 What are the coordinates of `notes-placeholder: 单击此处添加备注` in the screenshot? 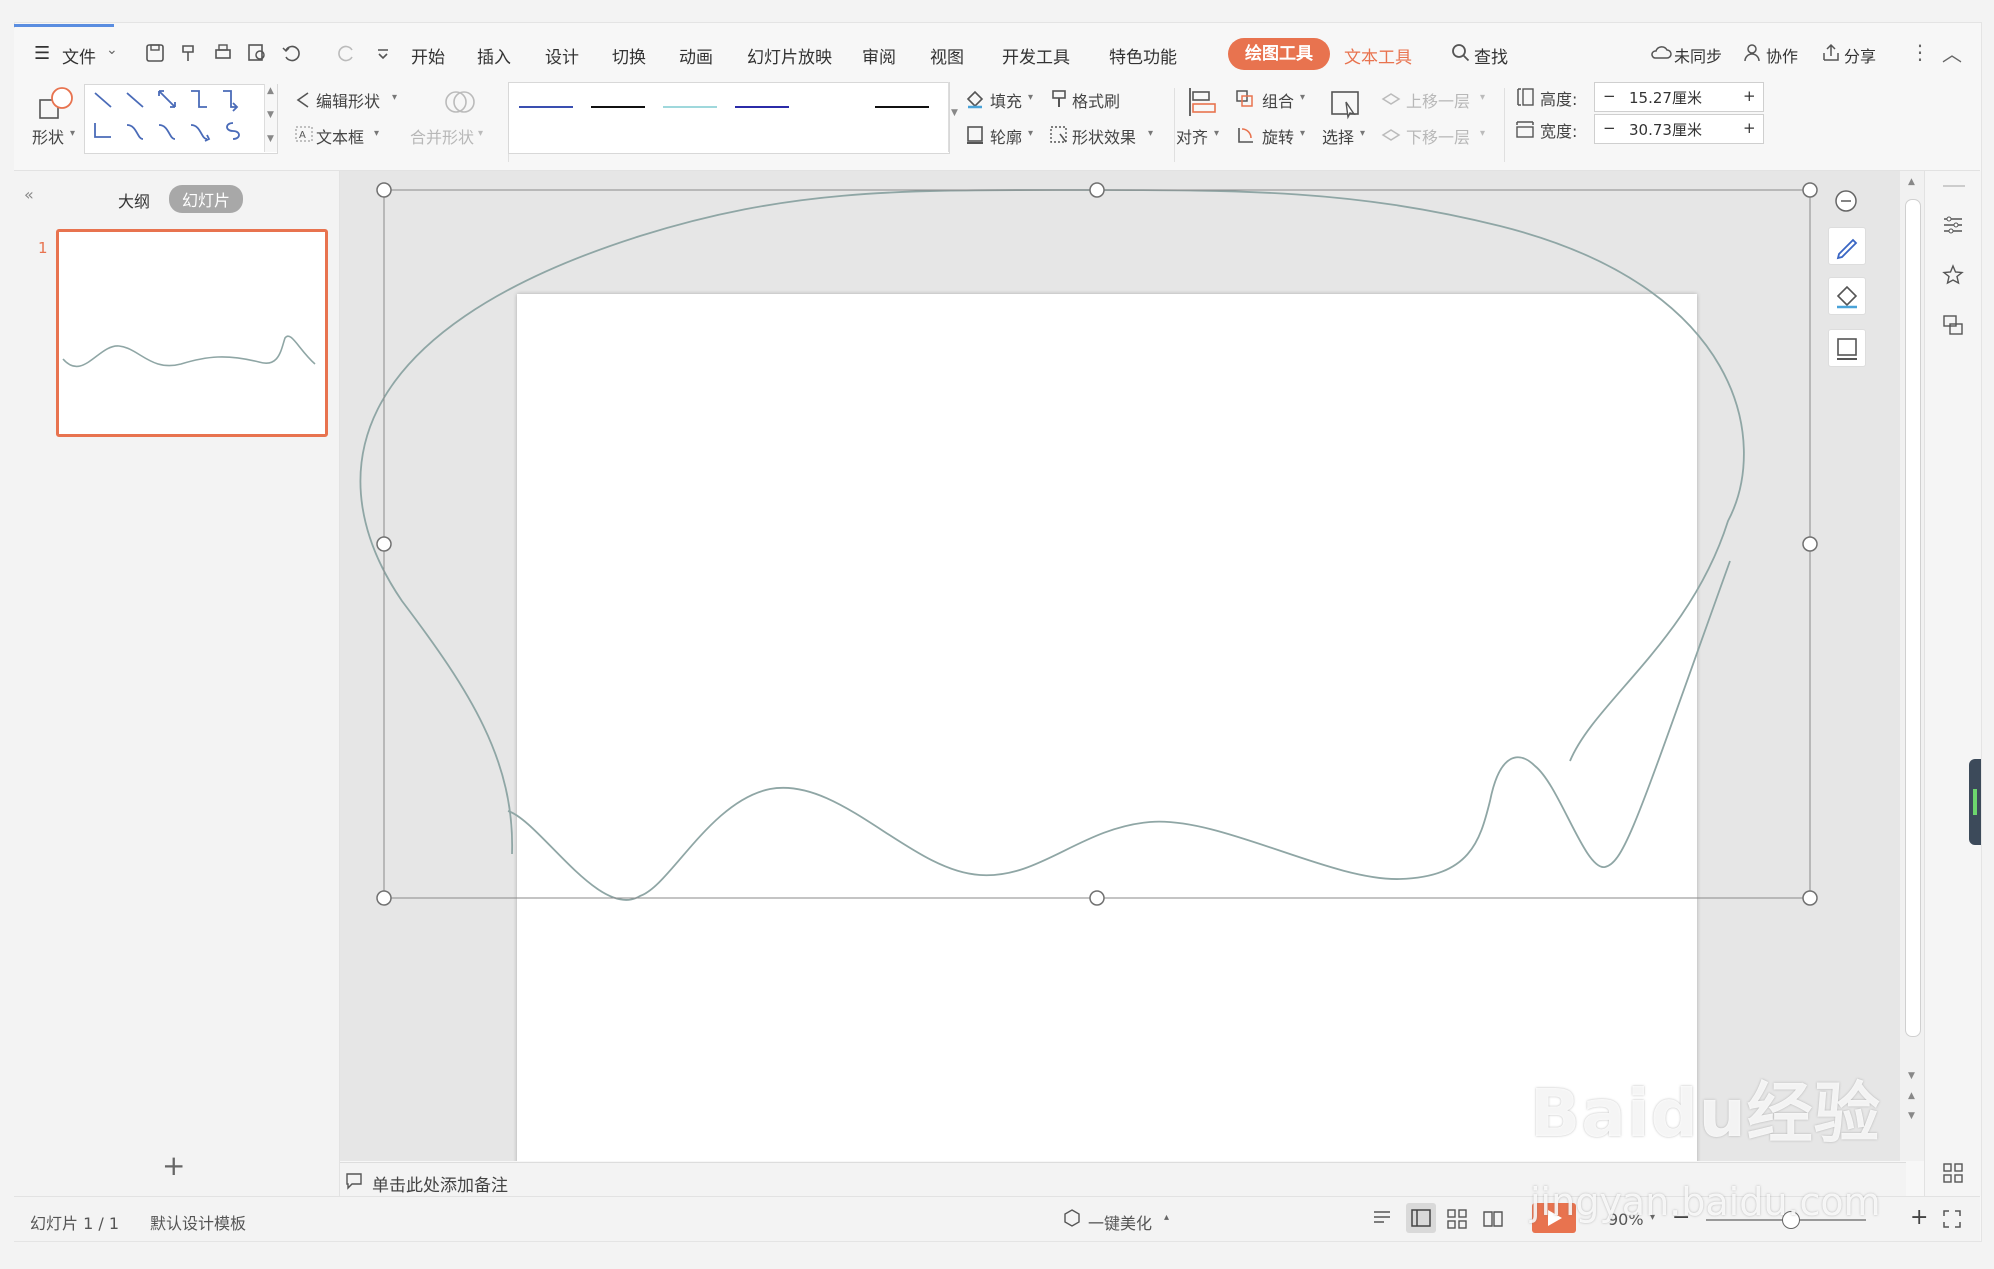 It's located at (440, 1183).